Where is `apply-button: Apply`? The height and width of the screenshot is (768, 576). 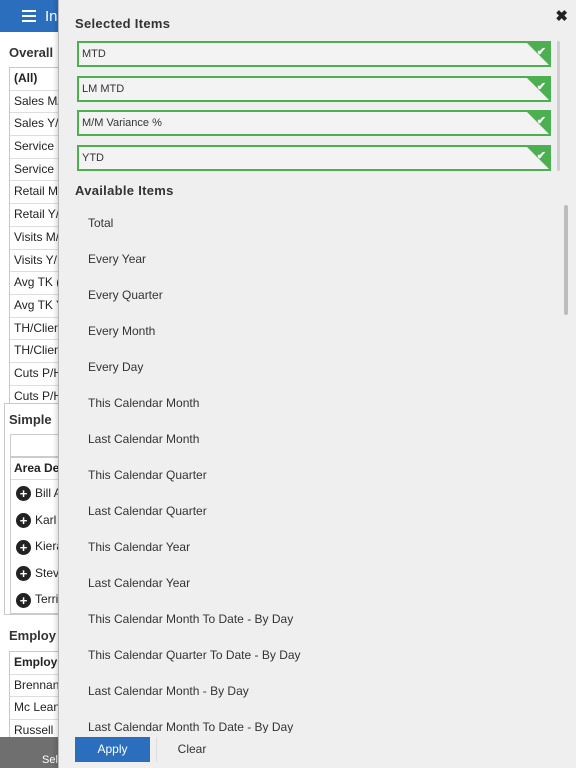
apply-button: Apply is located at coordinates (112, 749).